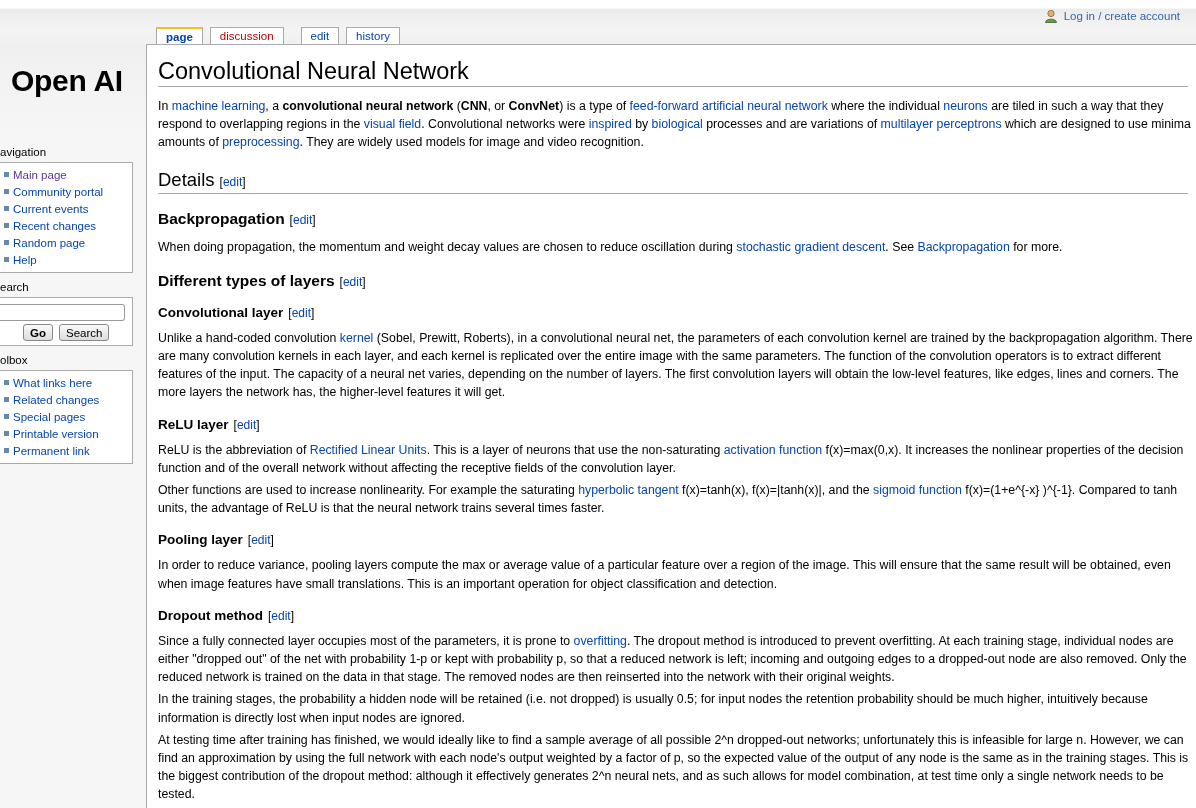 The height and width of the screenshot is (808, 1196). Describe the element at coordinates (179, 35) in the screenshot. I see `page-tab: page` at that location.